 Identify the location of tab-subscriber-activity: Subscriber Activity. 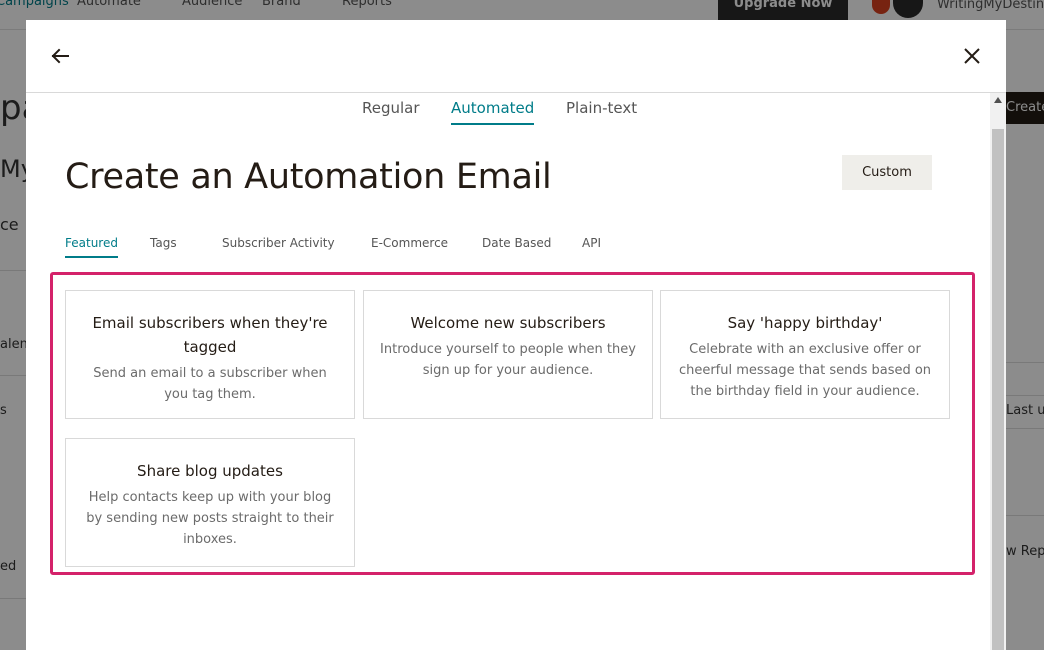
(278, 246).